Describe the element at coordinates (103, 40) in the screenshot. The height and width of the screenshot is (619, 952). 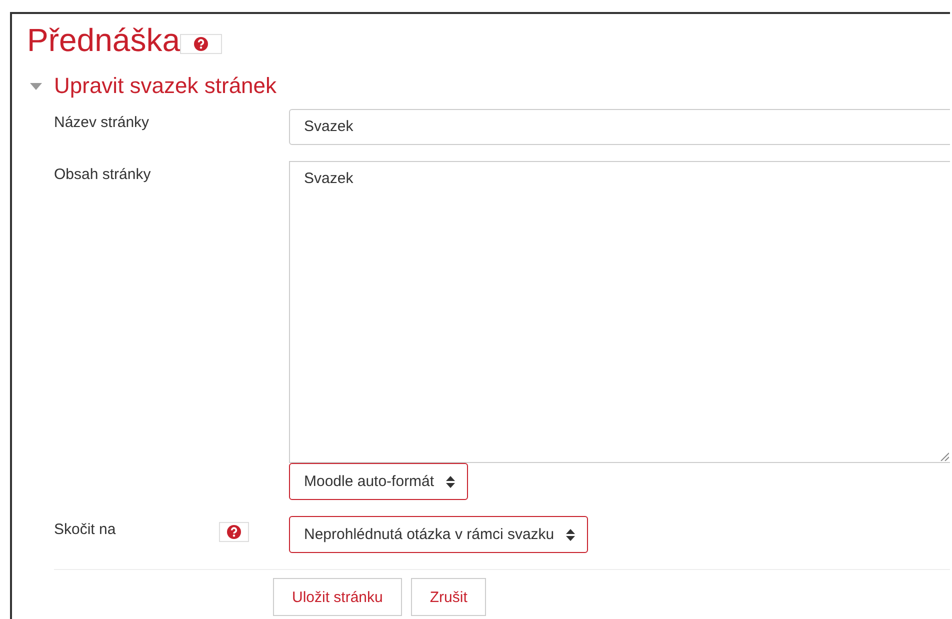
I see `page-title: Přednáška` at that location.